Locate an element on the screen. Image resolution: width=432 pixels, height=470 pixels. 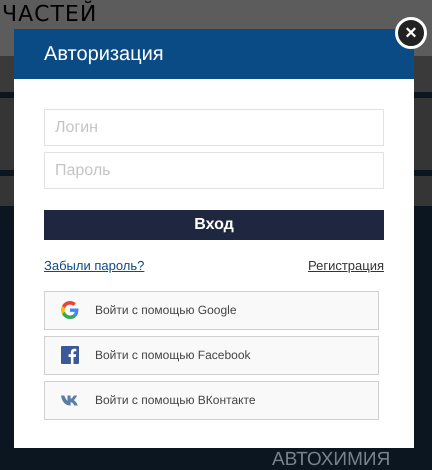
login-button: Вход is located at coordinates (214, 225).